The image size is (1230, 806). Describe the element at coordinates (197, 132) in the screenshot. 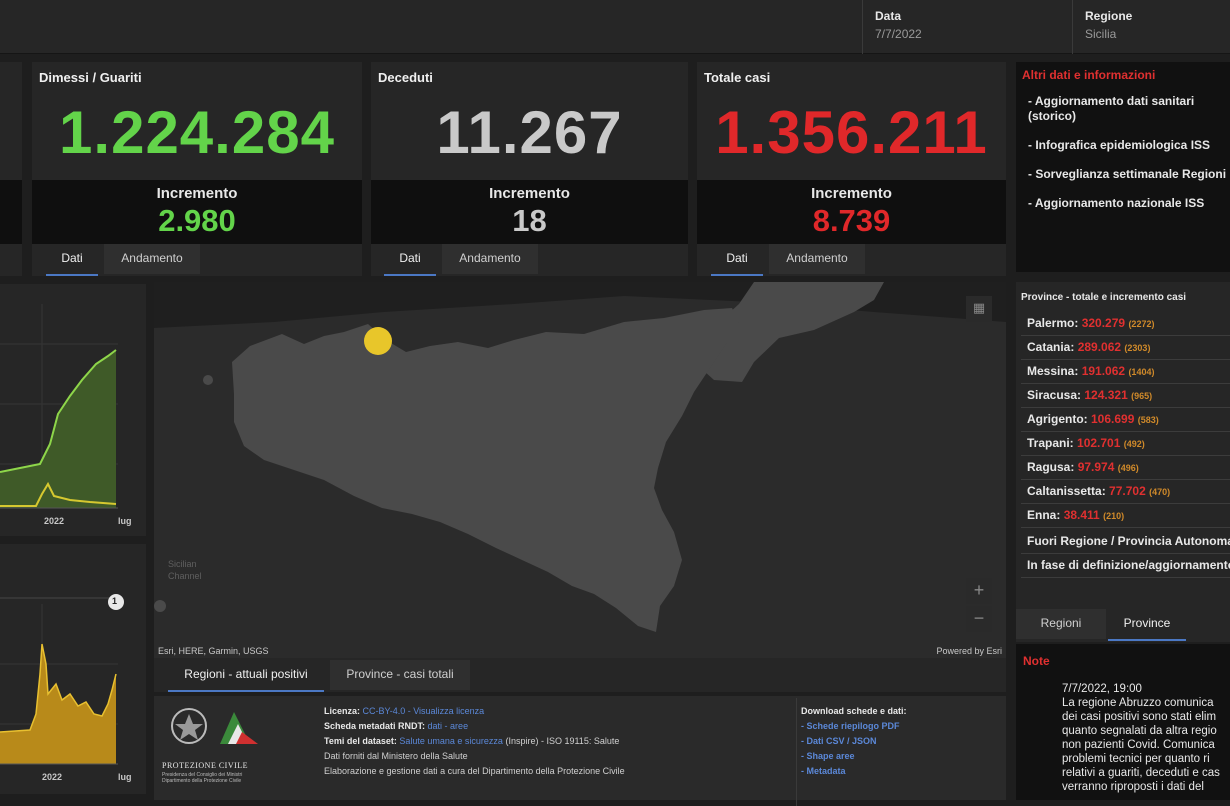

I see `kpi-value: 1.224.284` at that location.